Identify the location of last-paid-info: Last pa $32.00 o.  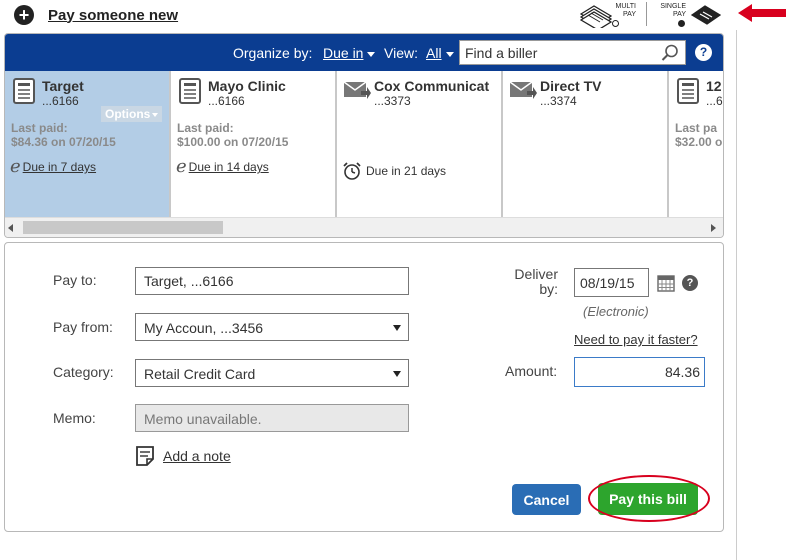
(698, 135).